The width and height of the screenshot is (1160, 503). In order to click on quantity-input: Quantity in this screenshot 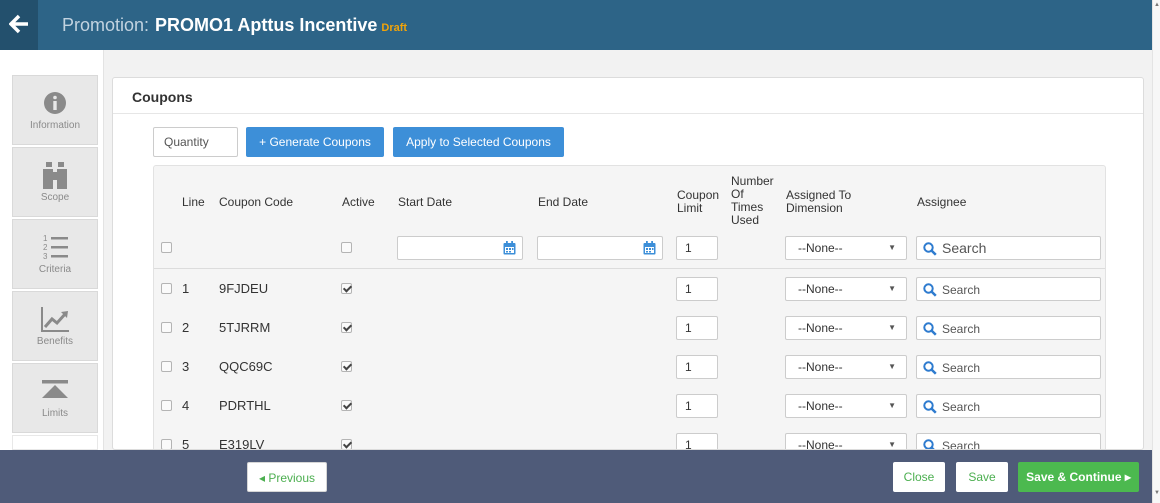, I will do `click(195, 142)`.